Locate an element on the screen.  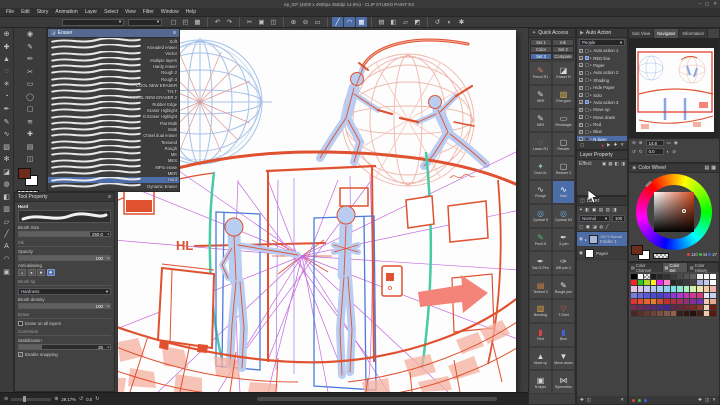
pencil-tool-icon: ✎ is located at coordinates (6, 122).